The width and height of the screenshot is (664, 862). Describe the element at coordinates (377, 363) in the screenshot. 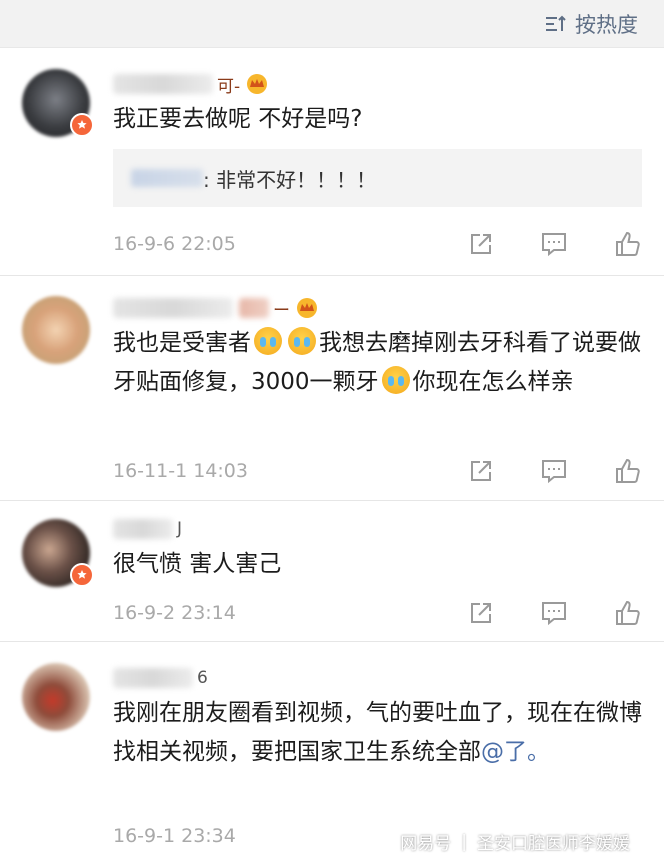

I see `comment-text: 我也是受害者 我想去磨掉刚去牙科看了说要做牙贴面修复，3000一颗牙 你现在怎么样亲` at that location.